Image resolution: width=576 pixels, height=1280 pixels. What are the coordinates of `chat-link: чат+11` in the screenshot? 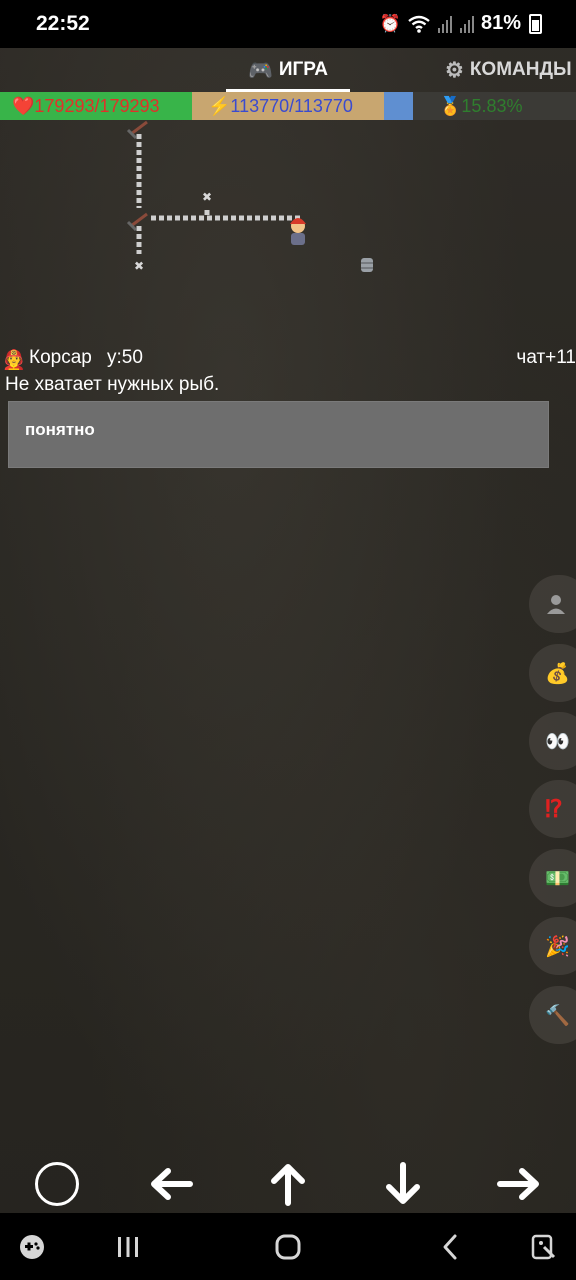 It's located at (546, 358).